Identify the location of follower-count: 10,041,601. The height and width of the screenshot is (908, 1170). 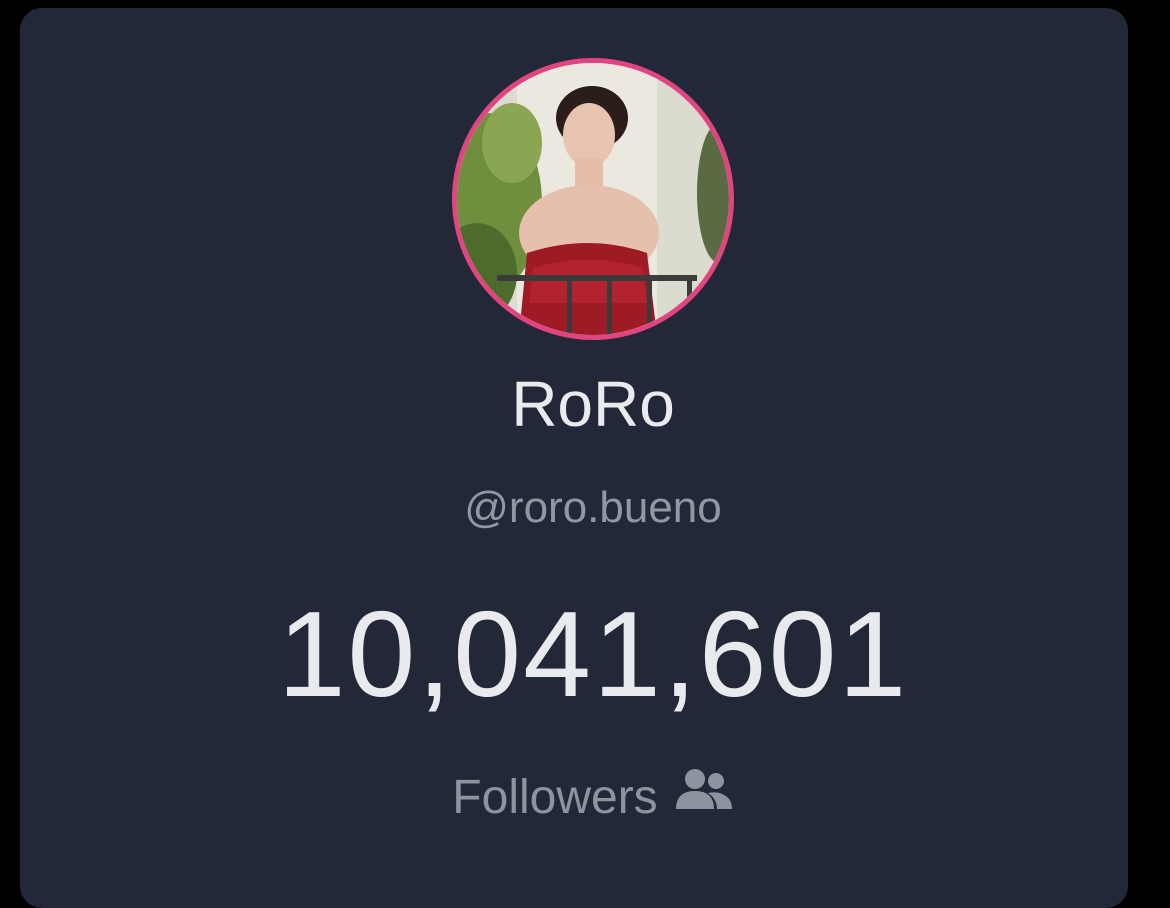
(593, 654).